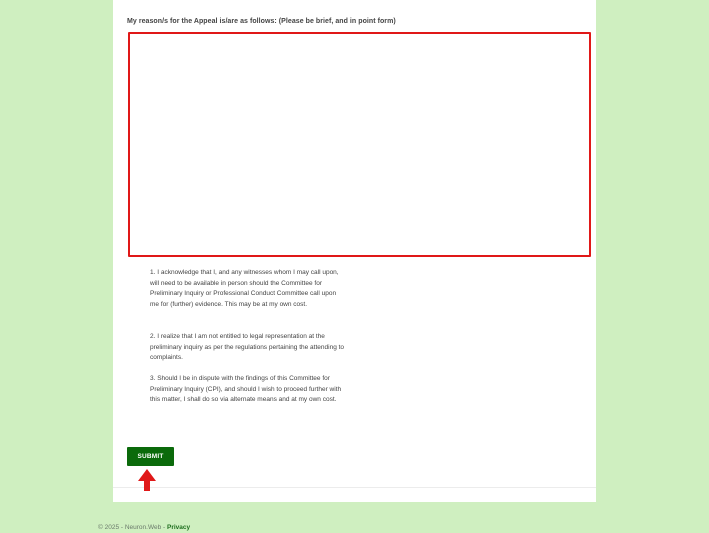 This screenshot has width=709, height=533. Describe the element at coordinates (132, 527) in the screenshot. I see `footer-copyright: © 2025 - Neuron.Web -` at that location.